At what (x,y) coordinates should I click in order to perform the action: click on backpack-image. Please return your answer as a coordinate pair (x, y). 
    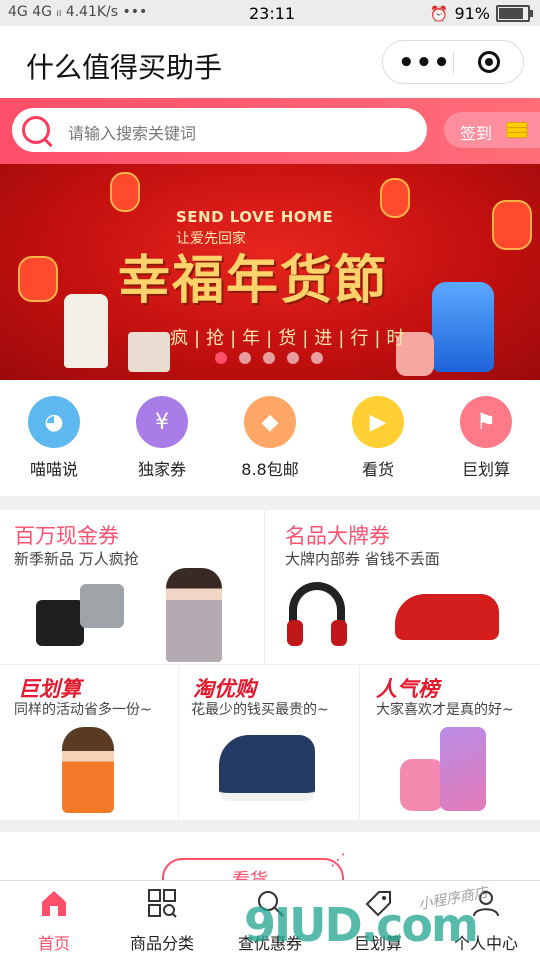
    Looking at the image, I should click on (422, 785).